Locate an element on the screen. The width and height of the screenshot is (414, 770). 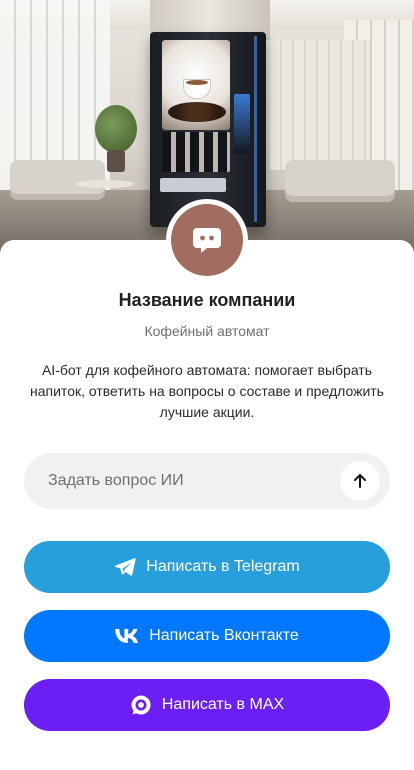
vending-cups-display is located at coordinates (196, 152).